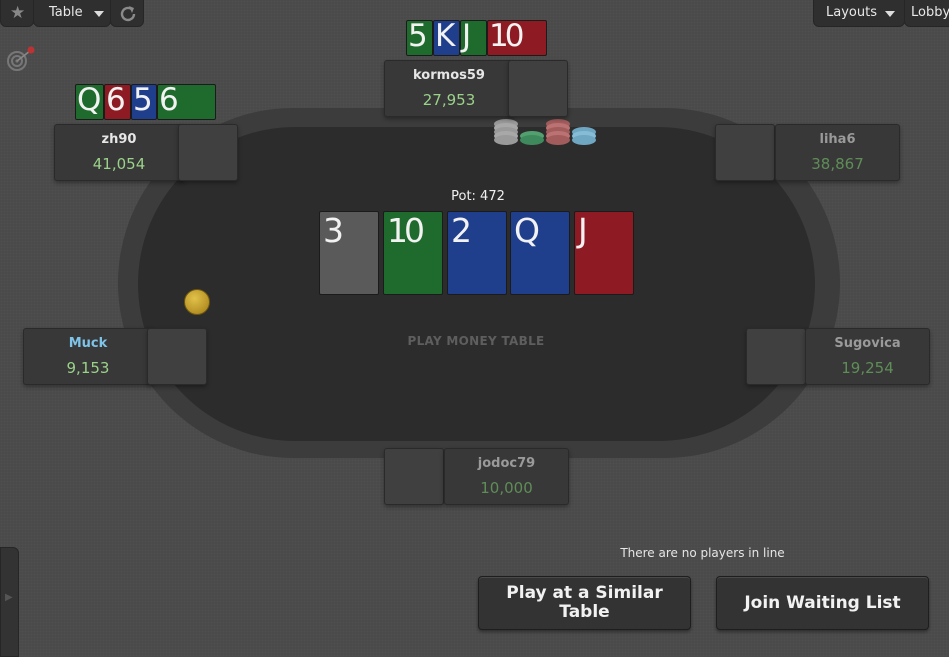 The width and height of the screenshot is (949, 657). Describe the element at coordinates (9, 597) in the screenshot. I see `chevron-right-icon: ▶` at that location.